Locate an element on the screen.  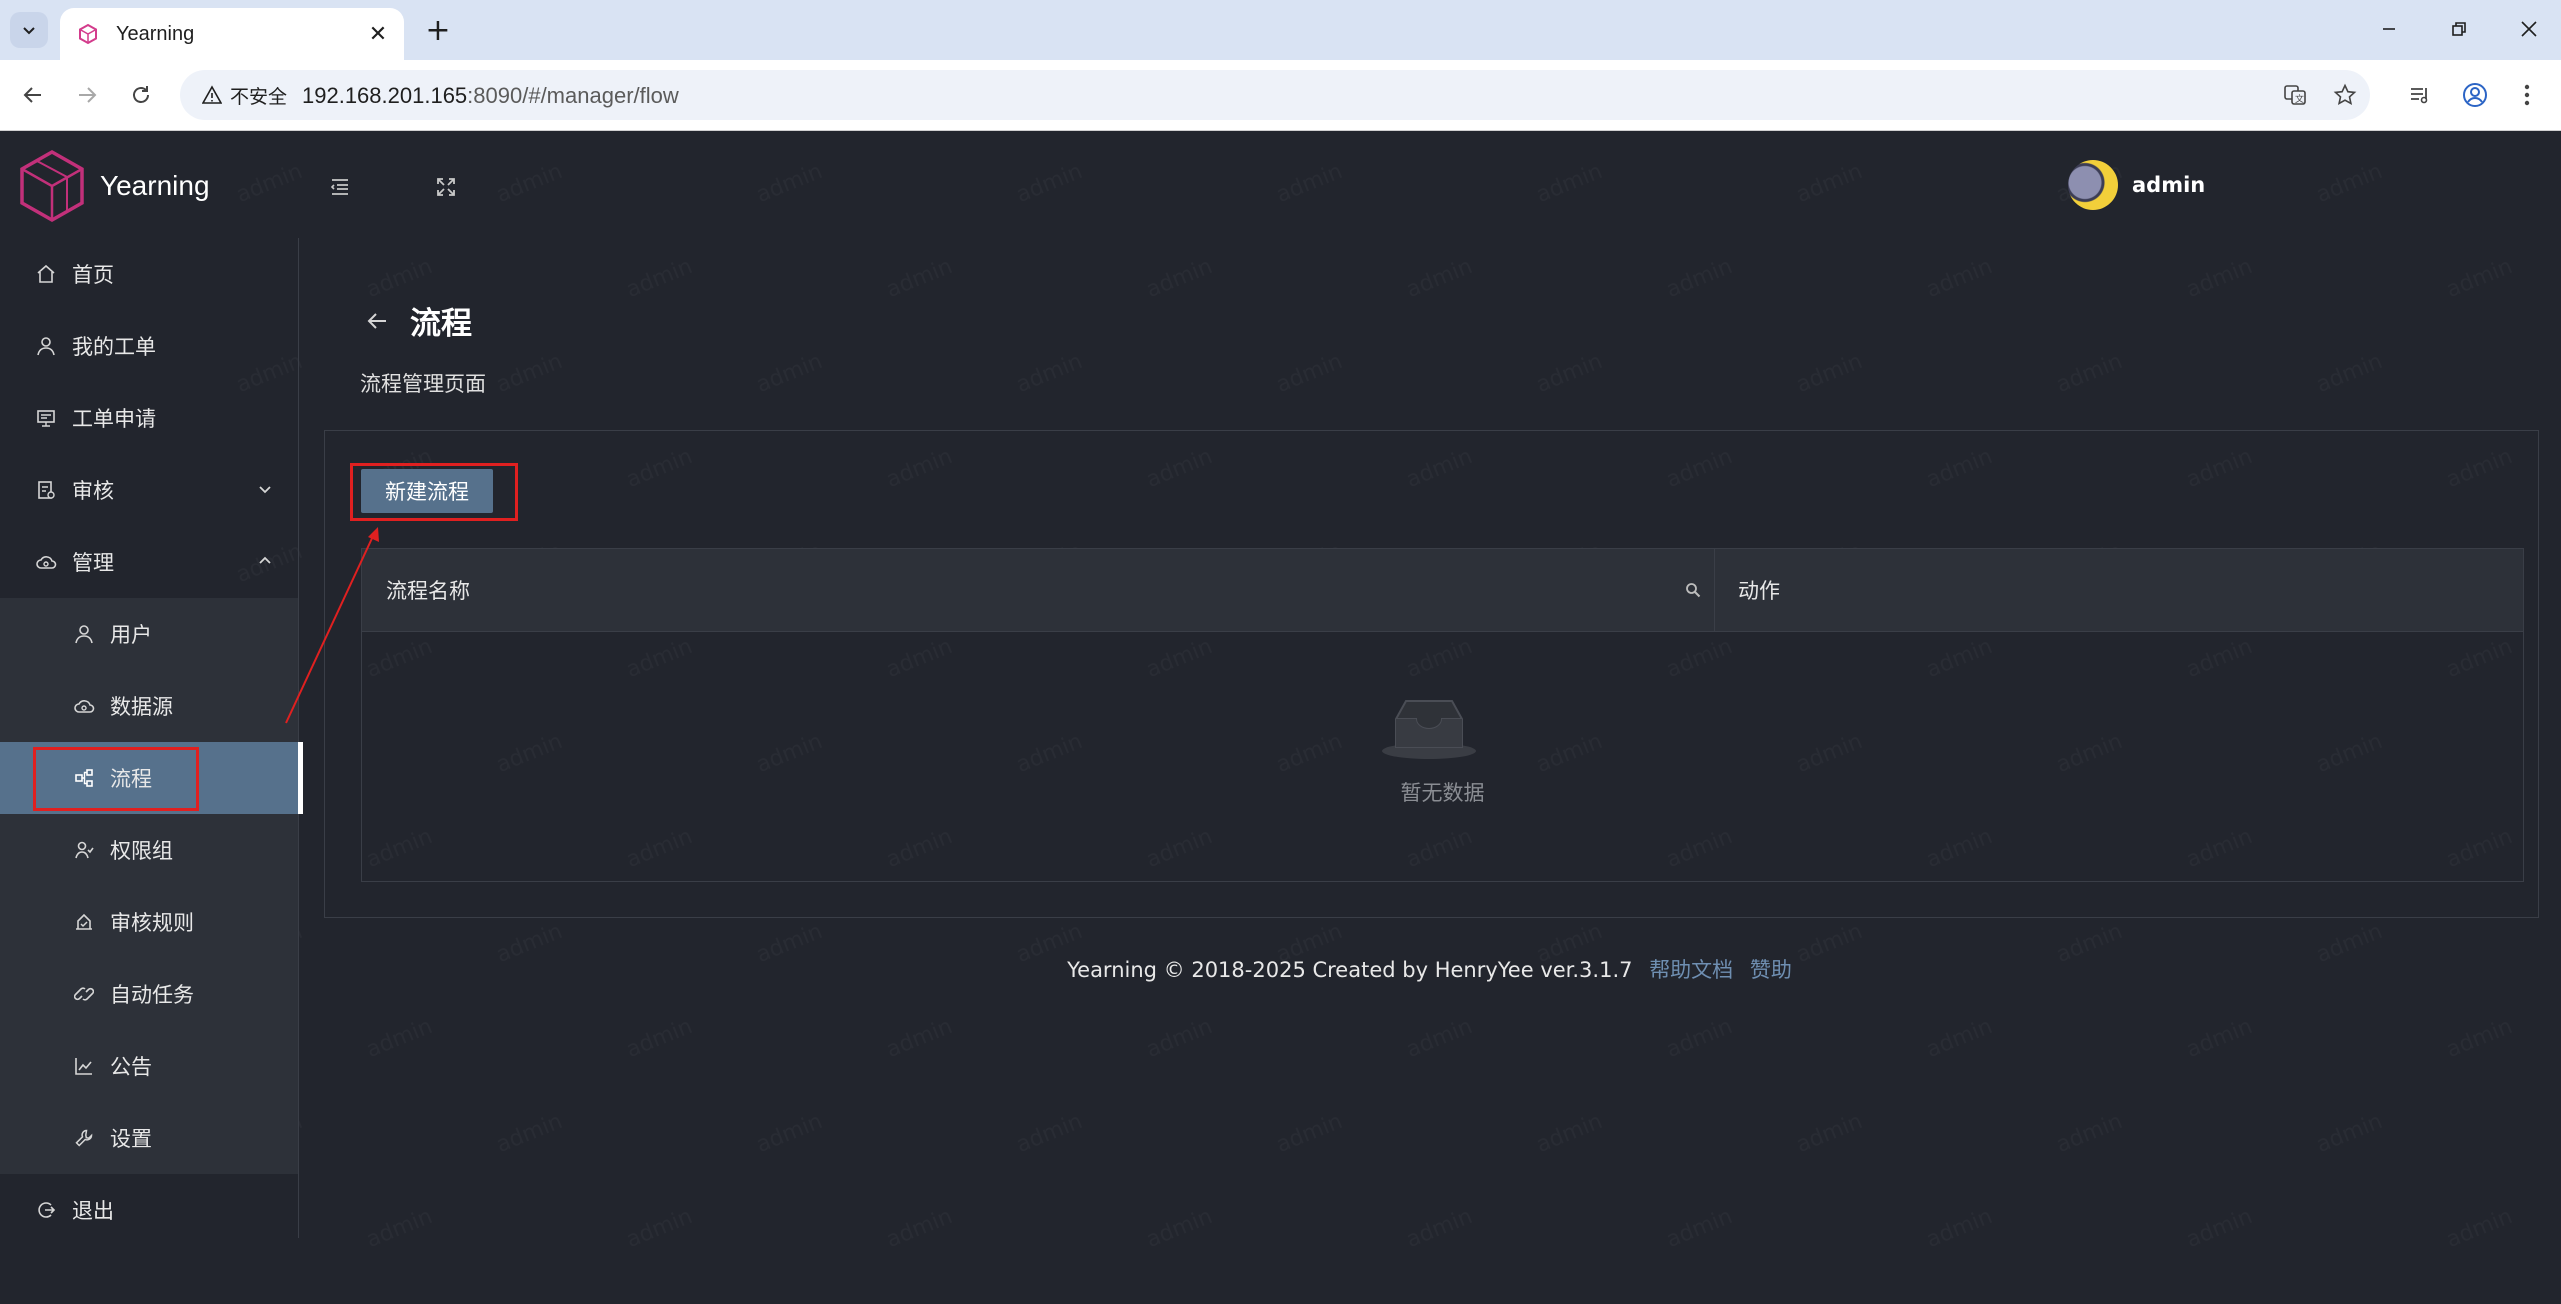
restore-button is located at coordinates (2459, 29).